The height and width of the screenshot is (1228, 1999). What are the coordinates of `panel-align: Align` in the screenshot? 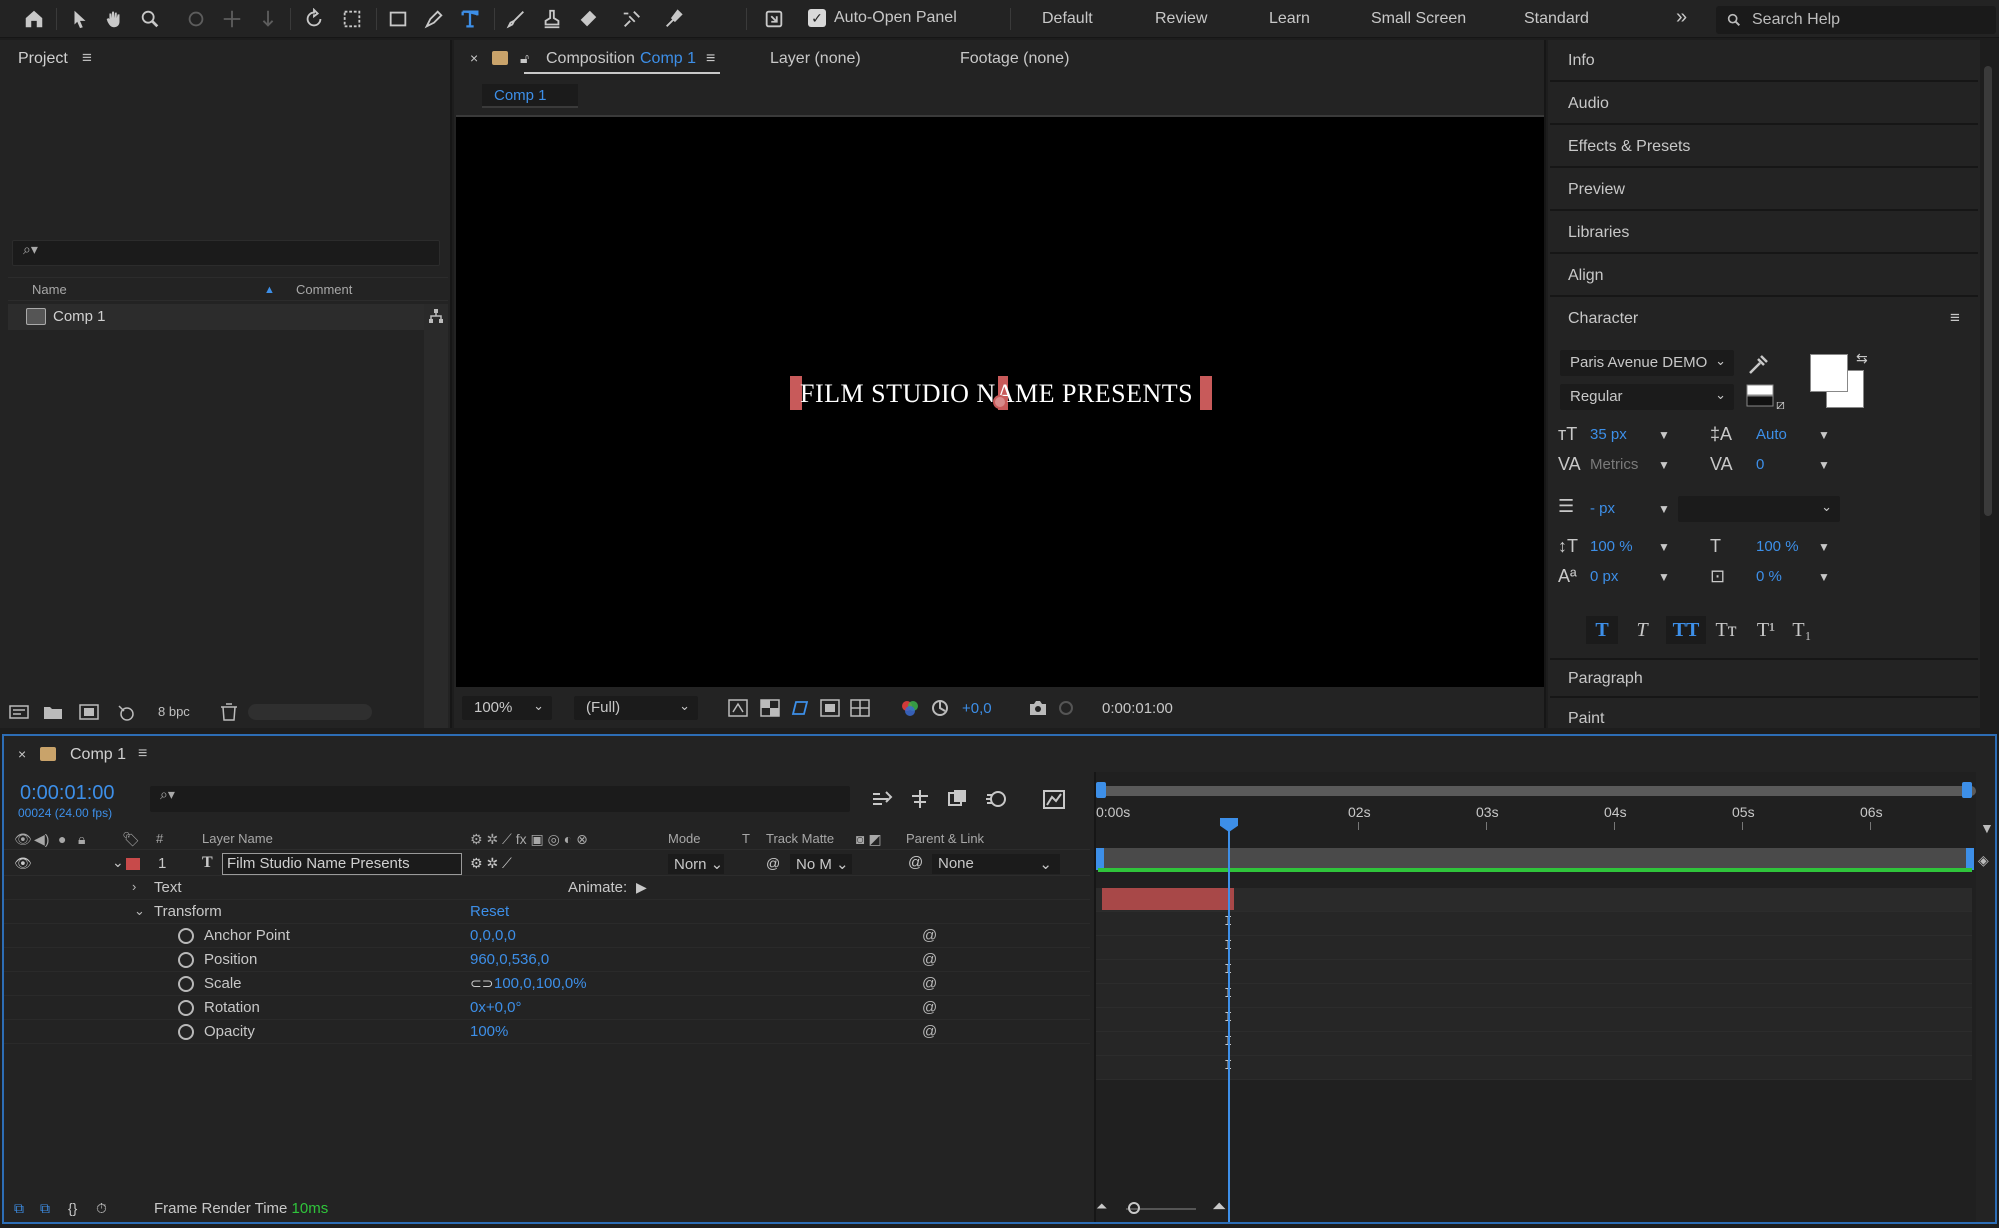 It's located at (1764, 277).